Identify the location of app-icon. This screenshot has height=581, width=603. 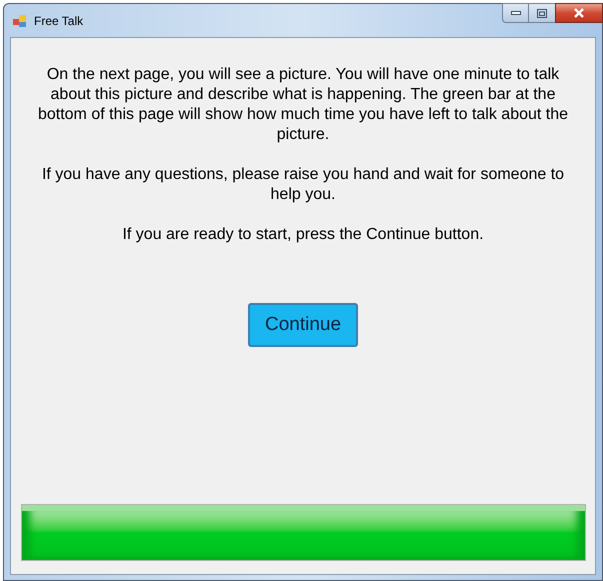
(20, 21).